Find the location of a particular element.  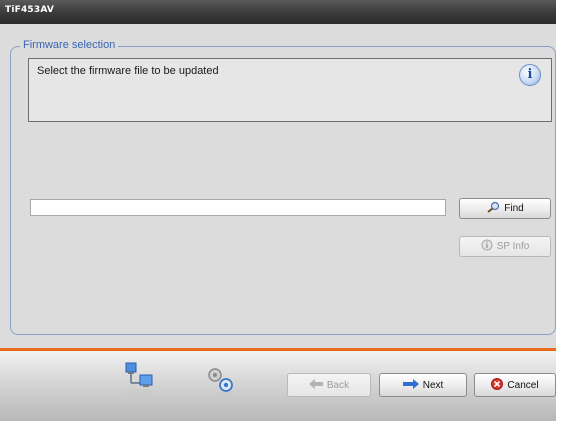

find-button: Find is located at coordinates (505, 208).